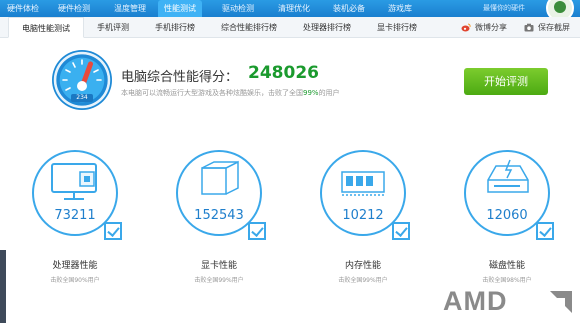  Describe the element at coordinates (506, 266) in the screenshot. I see `disk-label: 磁盘性能` at that location.